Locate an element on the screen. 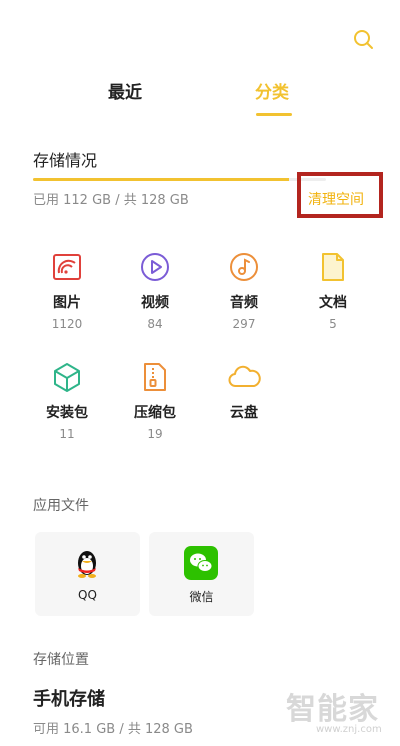 Image resolution: width=400 pixels, height=746 pixels. category-label: 图片 is located at coordinates (67, 303).